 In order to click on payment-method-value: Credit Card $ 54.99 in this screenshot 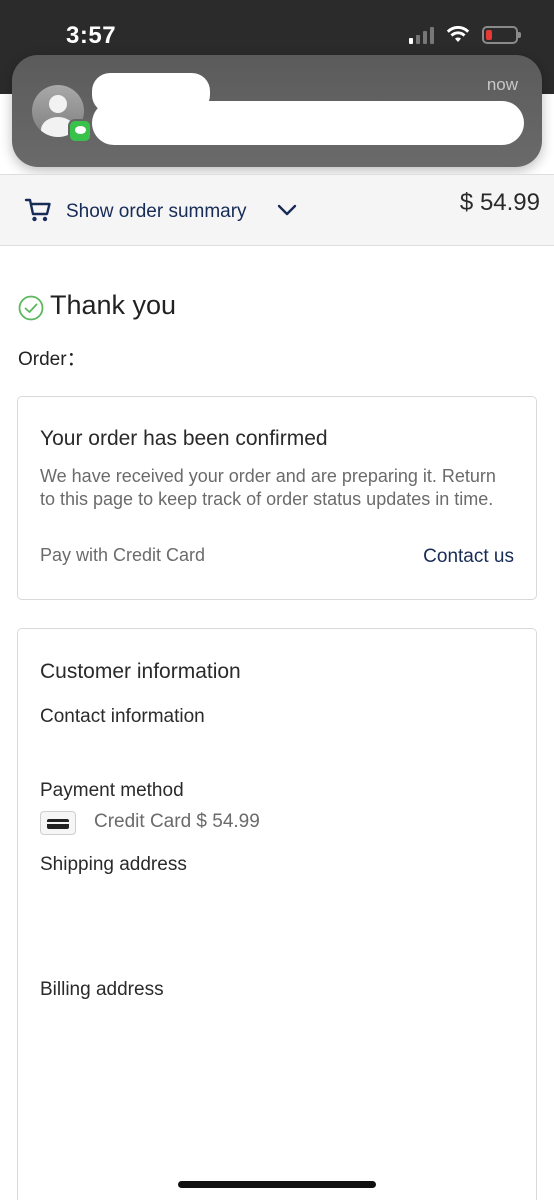, I will do `click(177, 821)`.